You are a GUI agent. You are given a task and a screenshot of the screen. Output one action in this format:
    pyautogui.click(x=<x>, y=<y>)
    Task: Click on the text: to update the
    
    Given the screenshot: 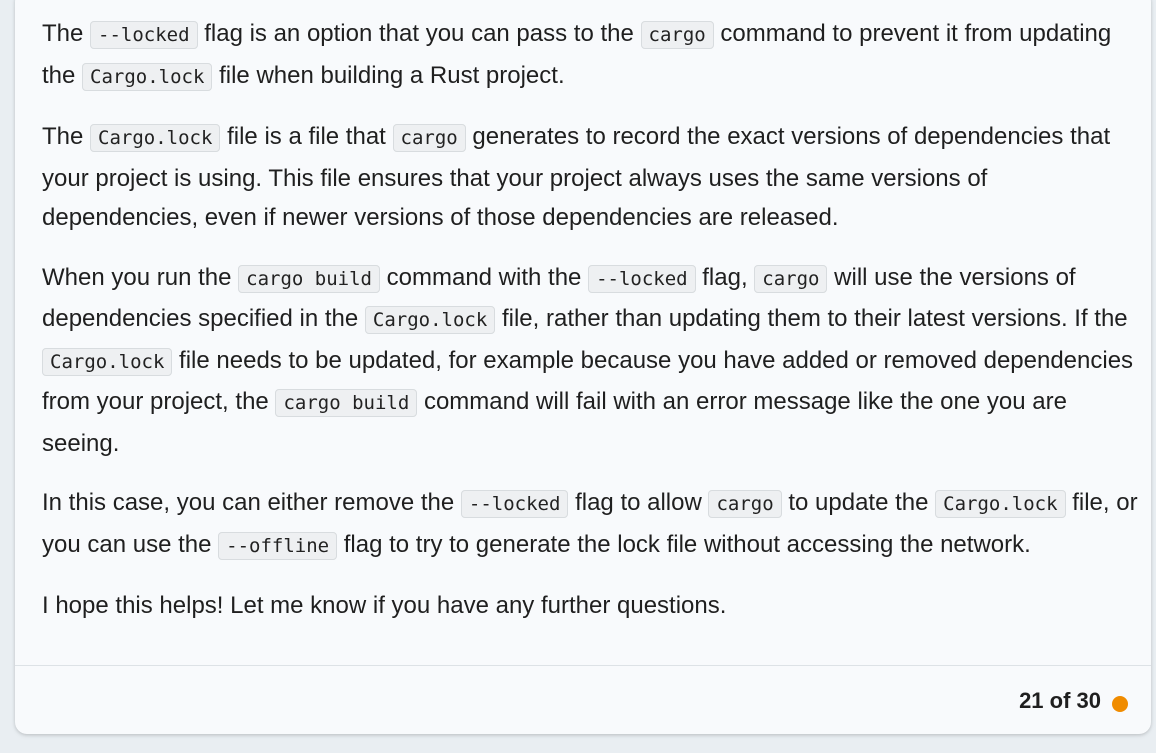 What is the action you would take?
    pyautogui.click(x=858, y=502)
    